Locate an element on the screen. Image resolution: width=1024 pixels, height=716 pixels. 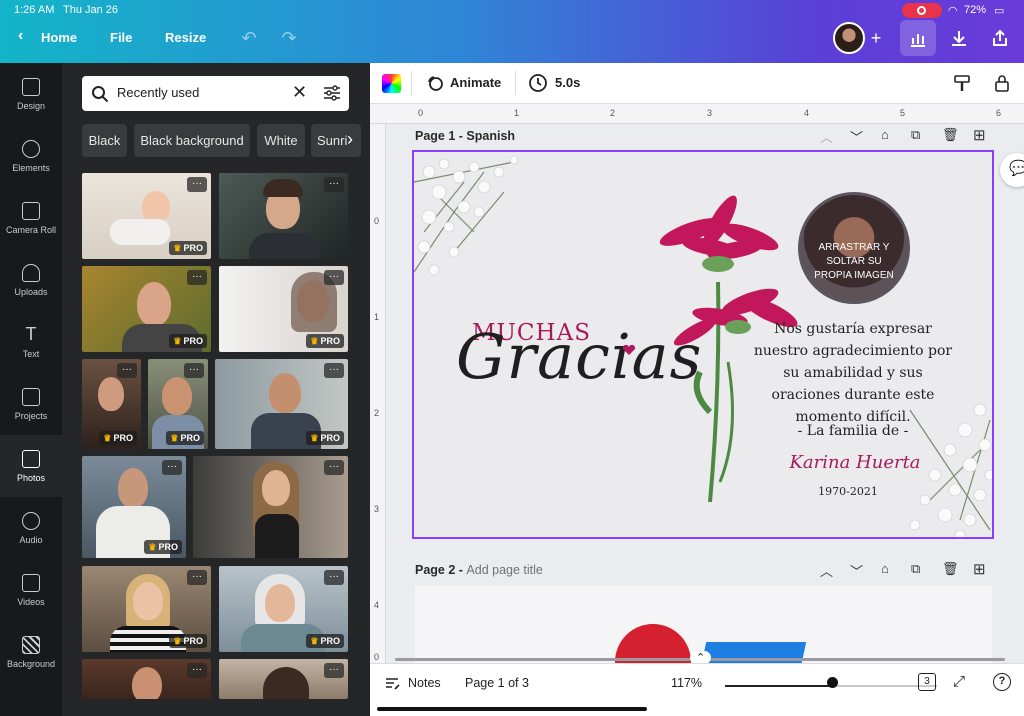
back-chevron-icon: ‹ is located at coordinates (20, 36).